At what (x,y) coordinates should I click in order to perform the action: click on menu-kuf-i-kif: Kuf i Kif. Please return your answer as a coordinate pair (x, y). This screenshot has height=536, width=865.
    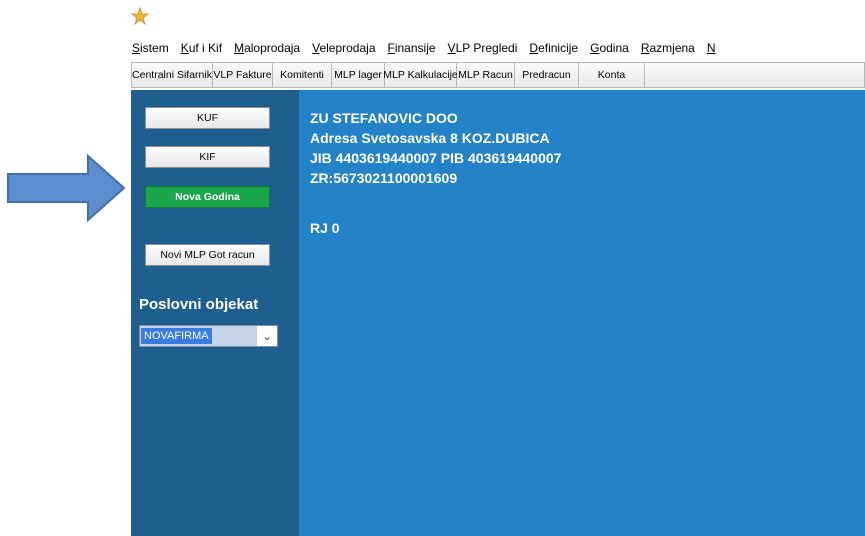
    Looking at the image, I should click on (201, 48).